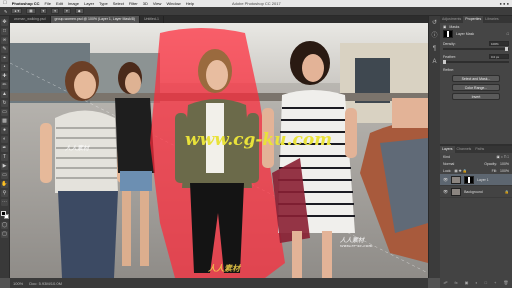  What do you see at coordinates (18, 283) in the screenshot?
I see `zoom-level: 100%` at bounding box center [18, 283].